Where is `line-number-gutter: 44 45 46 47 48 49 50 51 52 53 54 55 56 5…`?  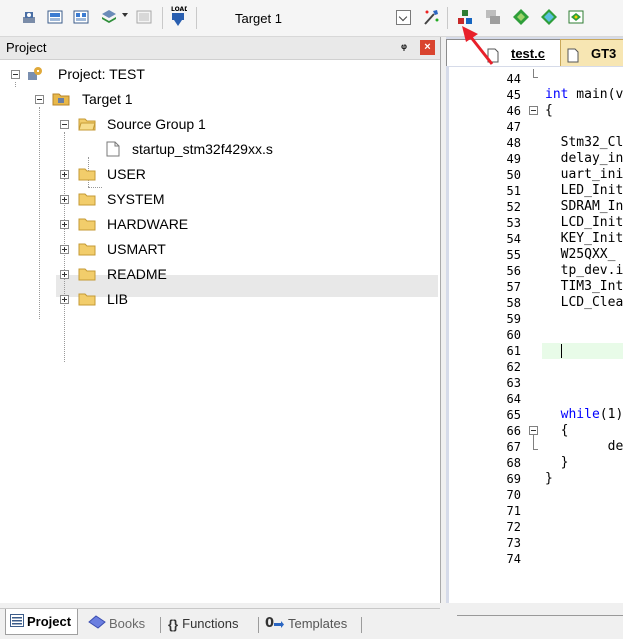
line-number-gutter: 44 45 46 47 48 49 50 51 52 53 54 55 56 5… is located at coordinates (495, 335).